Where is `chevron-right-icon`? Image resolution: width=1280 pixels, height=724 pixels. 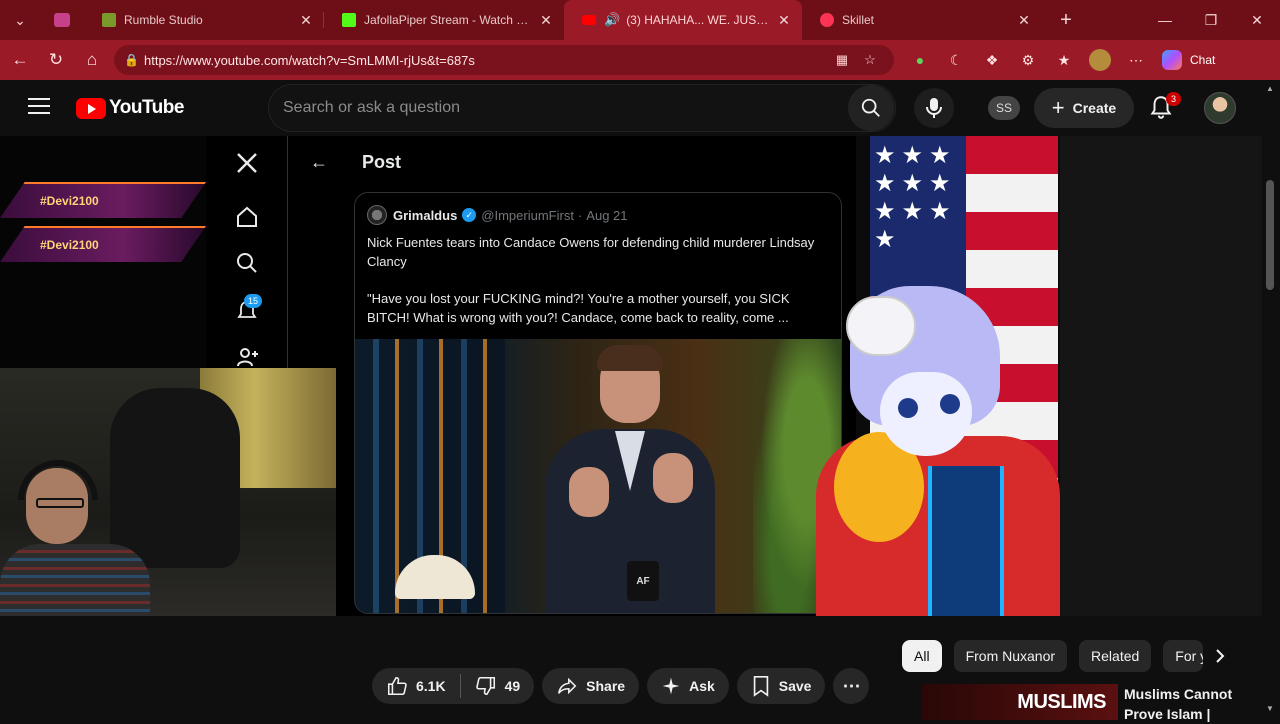
chevron-right-icon is located at coordinates (1220, 656).